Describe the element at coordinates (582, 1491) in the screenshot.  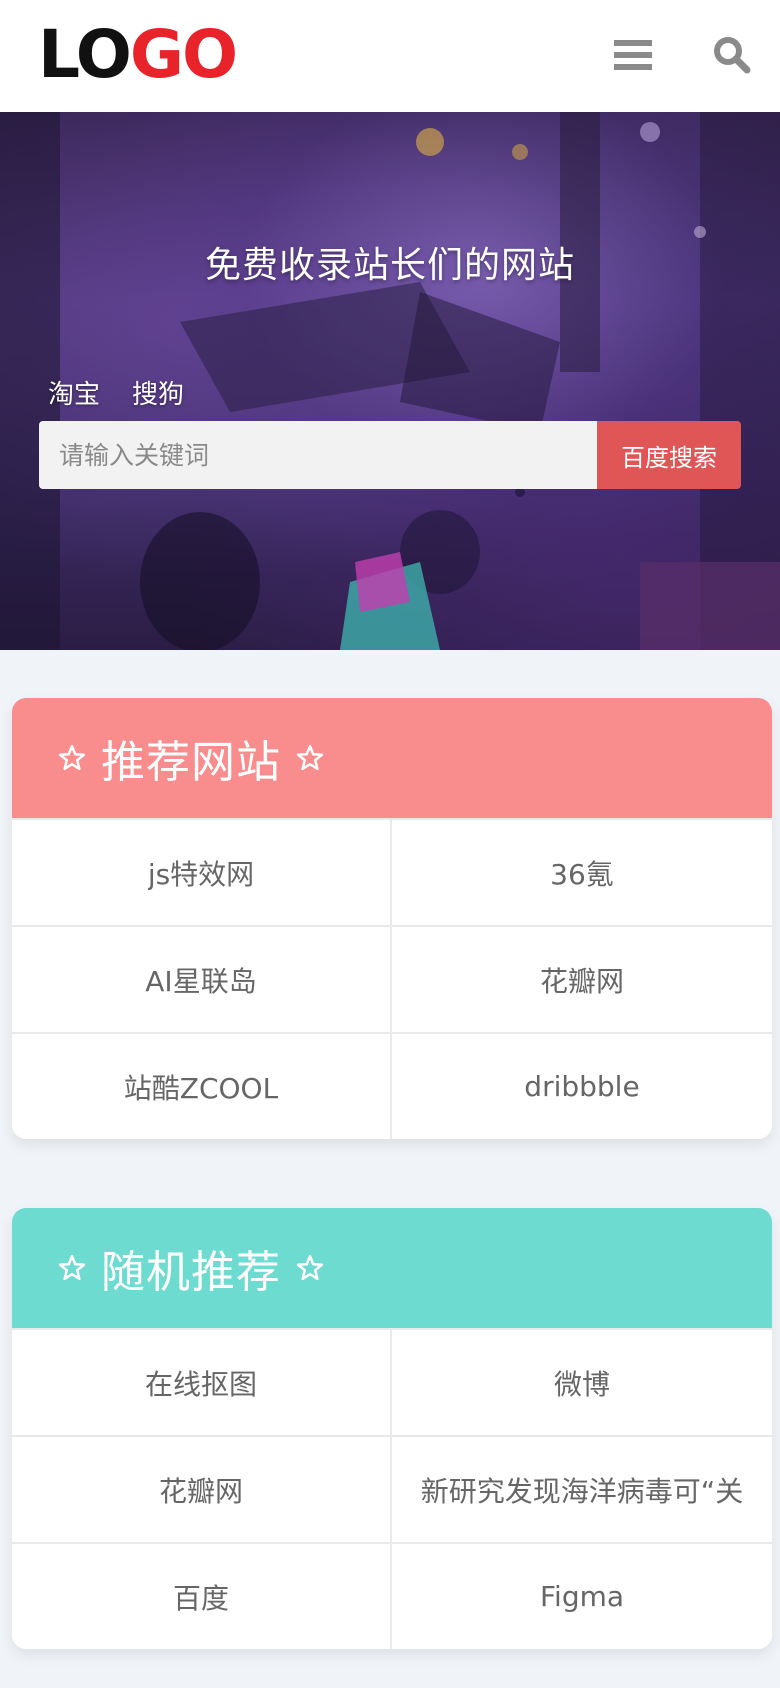
I see `site-link-label: 新研究发现海洋病毒可“关` at that location.